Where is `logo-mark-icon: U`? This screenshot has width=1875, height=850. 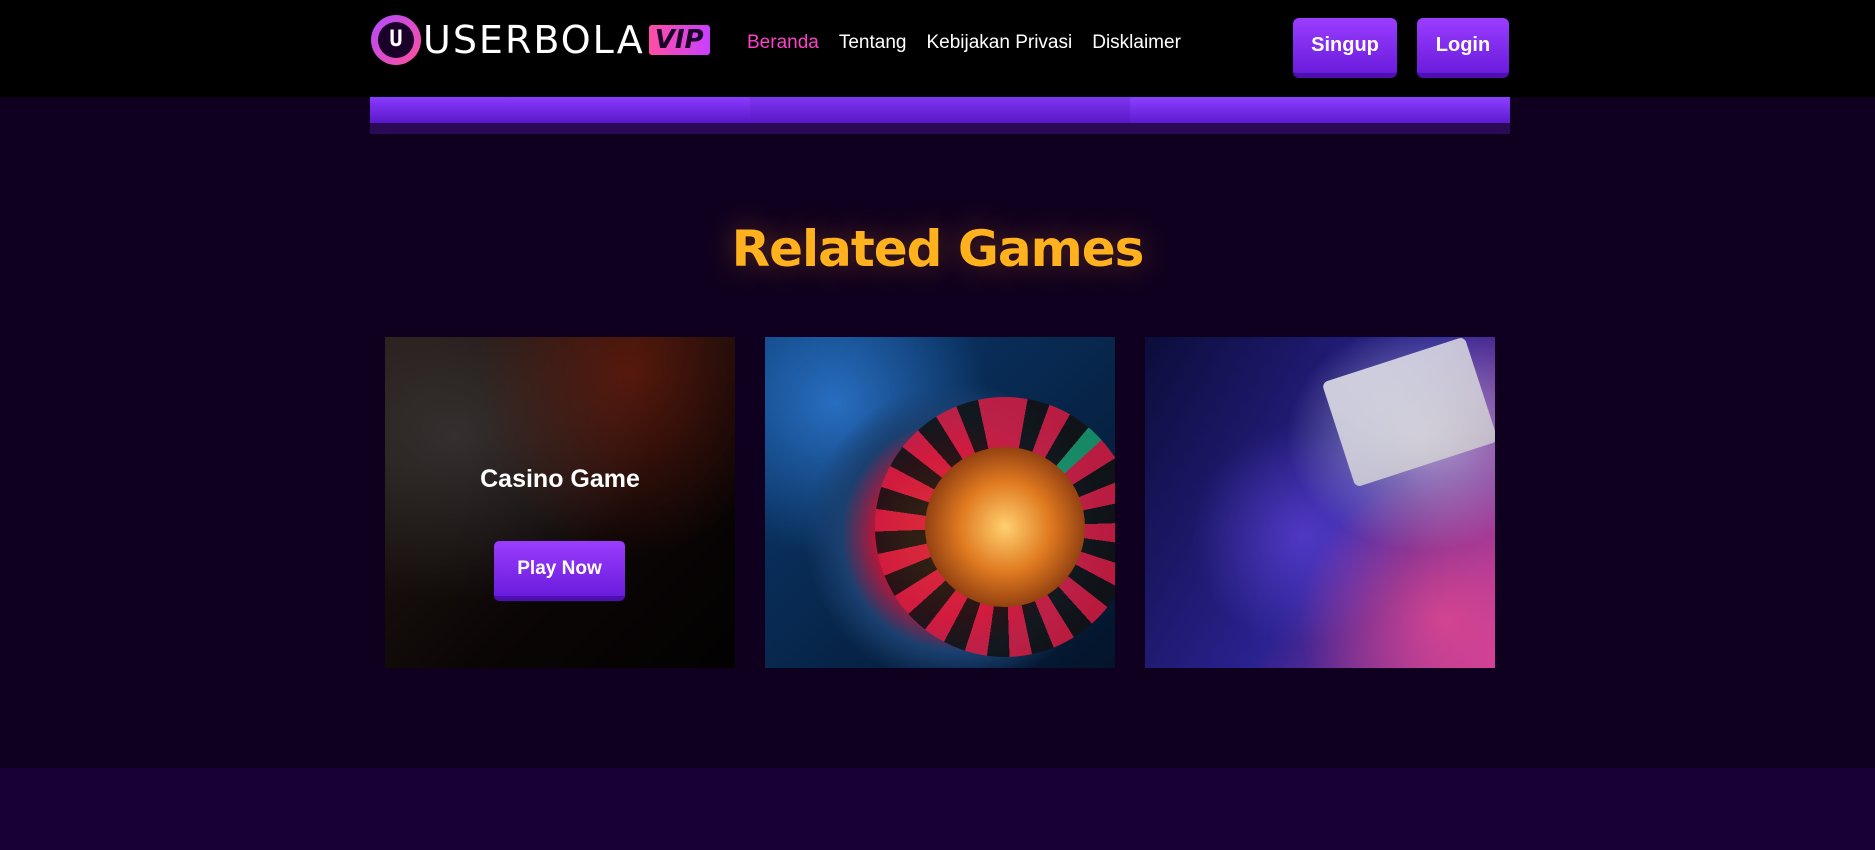
logo-mark-icon: U is located at coordinates (396, 39).